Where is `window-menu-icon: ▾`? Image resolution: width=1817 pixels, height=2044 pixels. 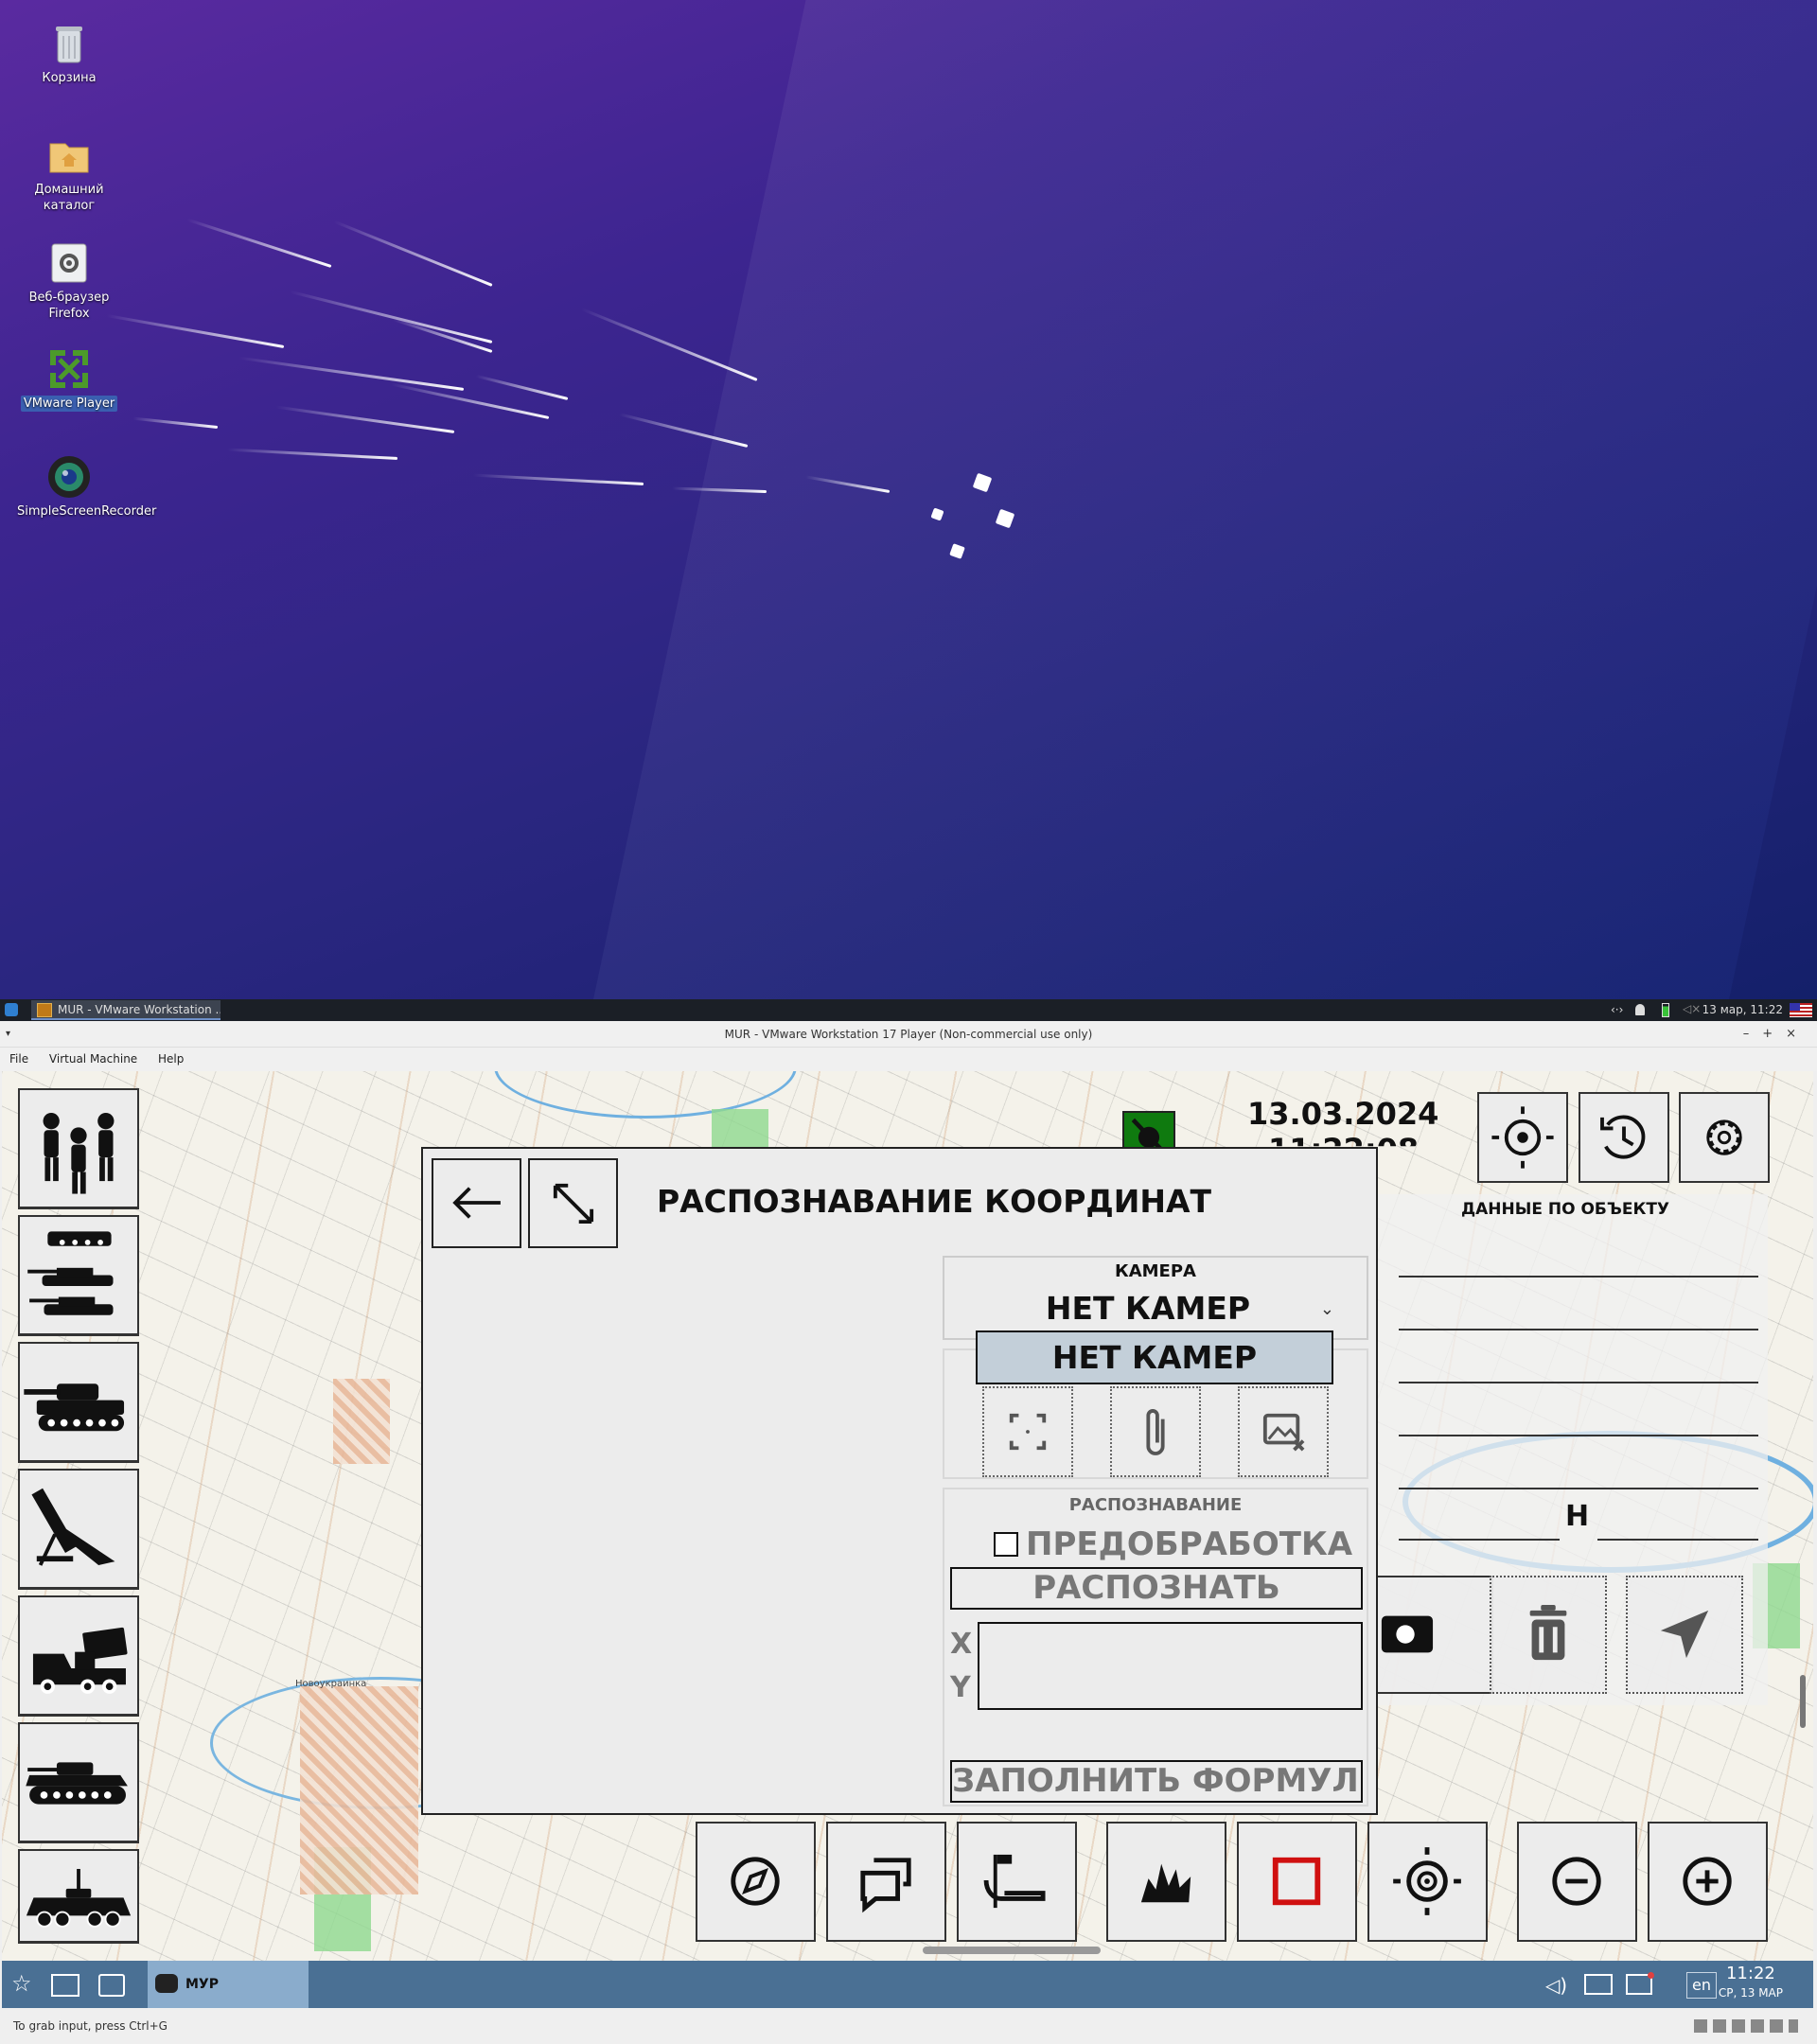
window-menu-icon: ▾ is located at coordinates (8, 1034).